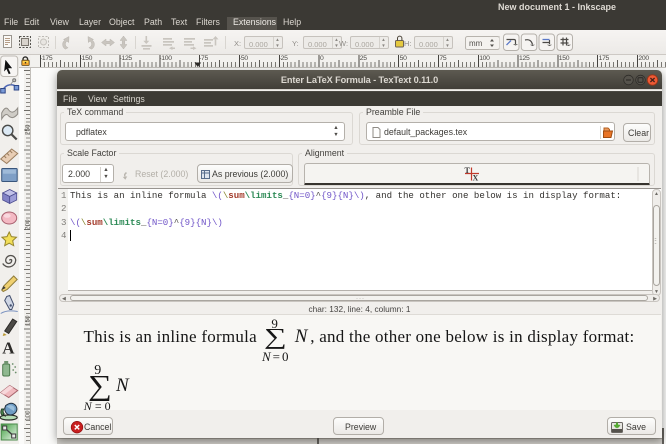  Describe the element at coordinates (8, 348) in the screenshot. I see `svg-text: A` at that location.